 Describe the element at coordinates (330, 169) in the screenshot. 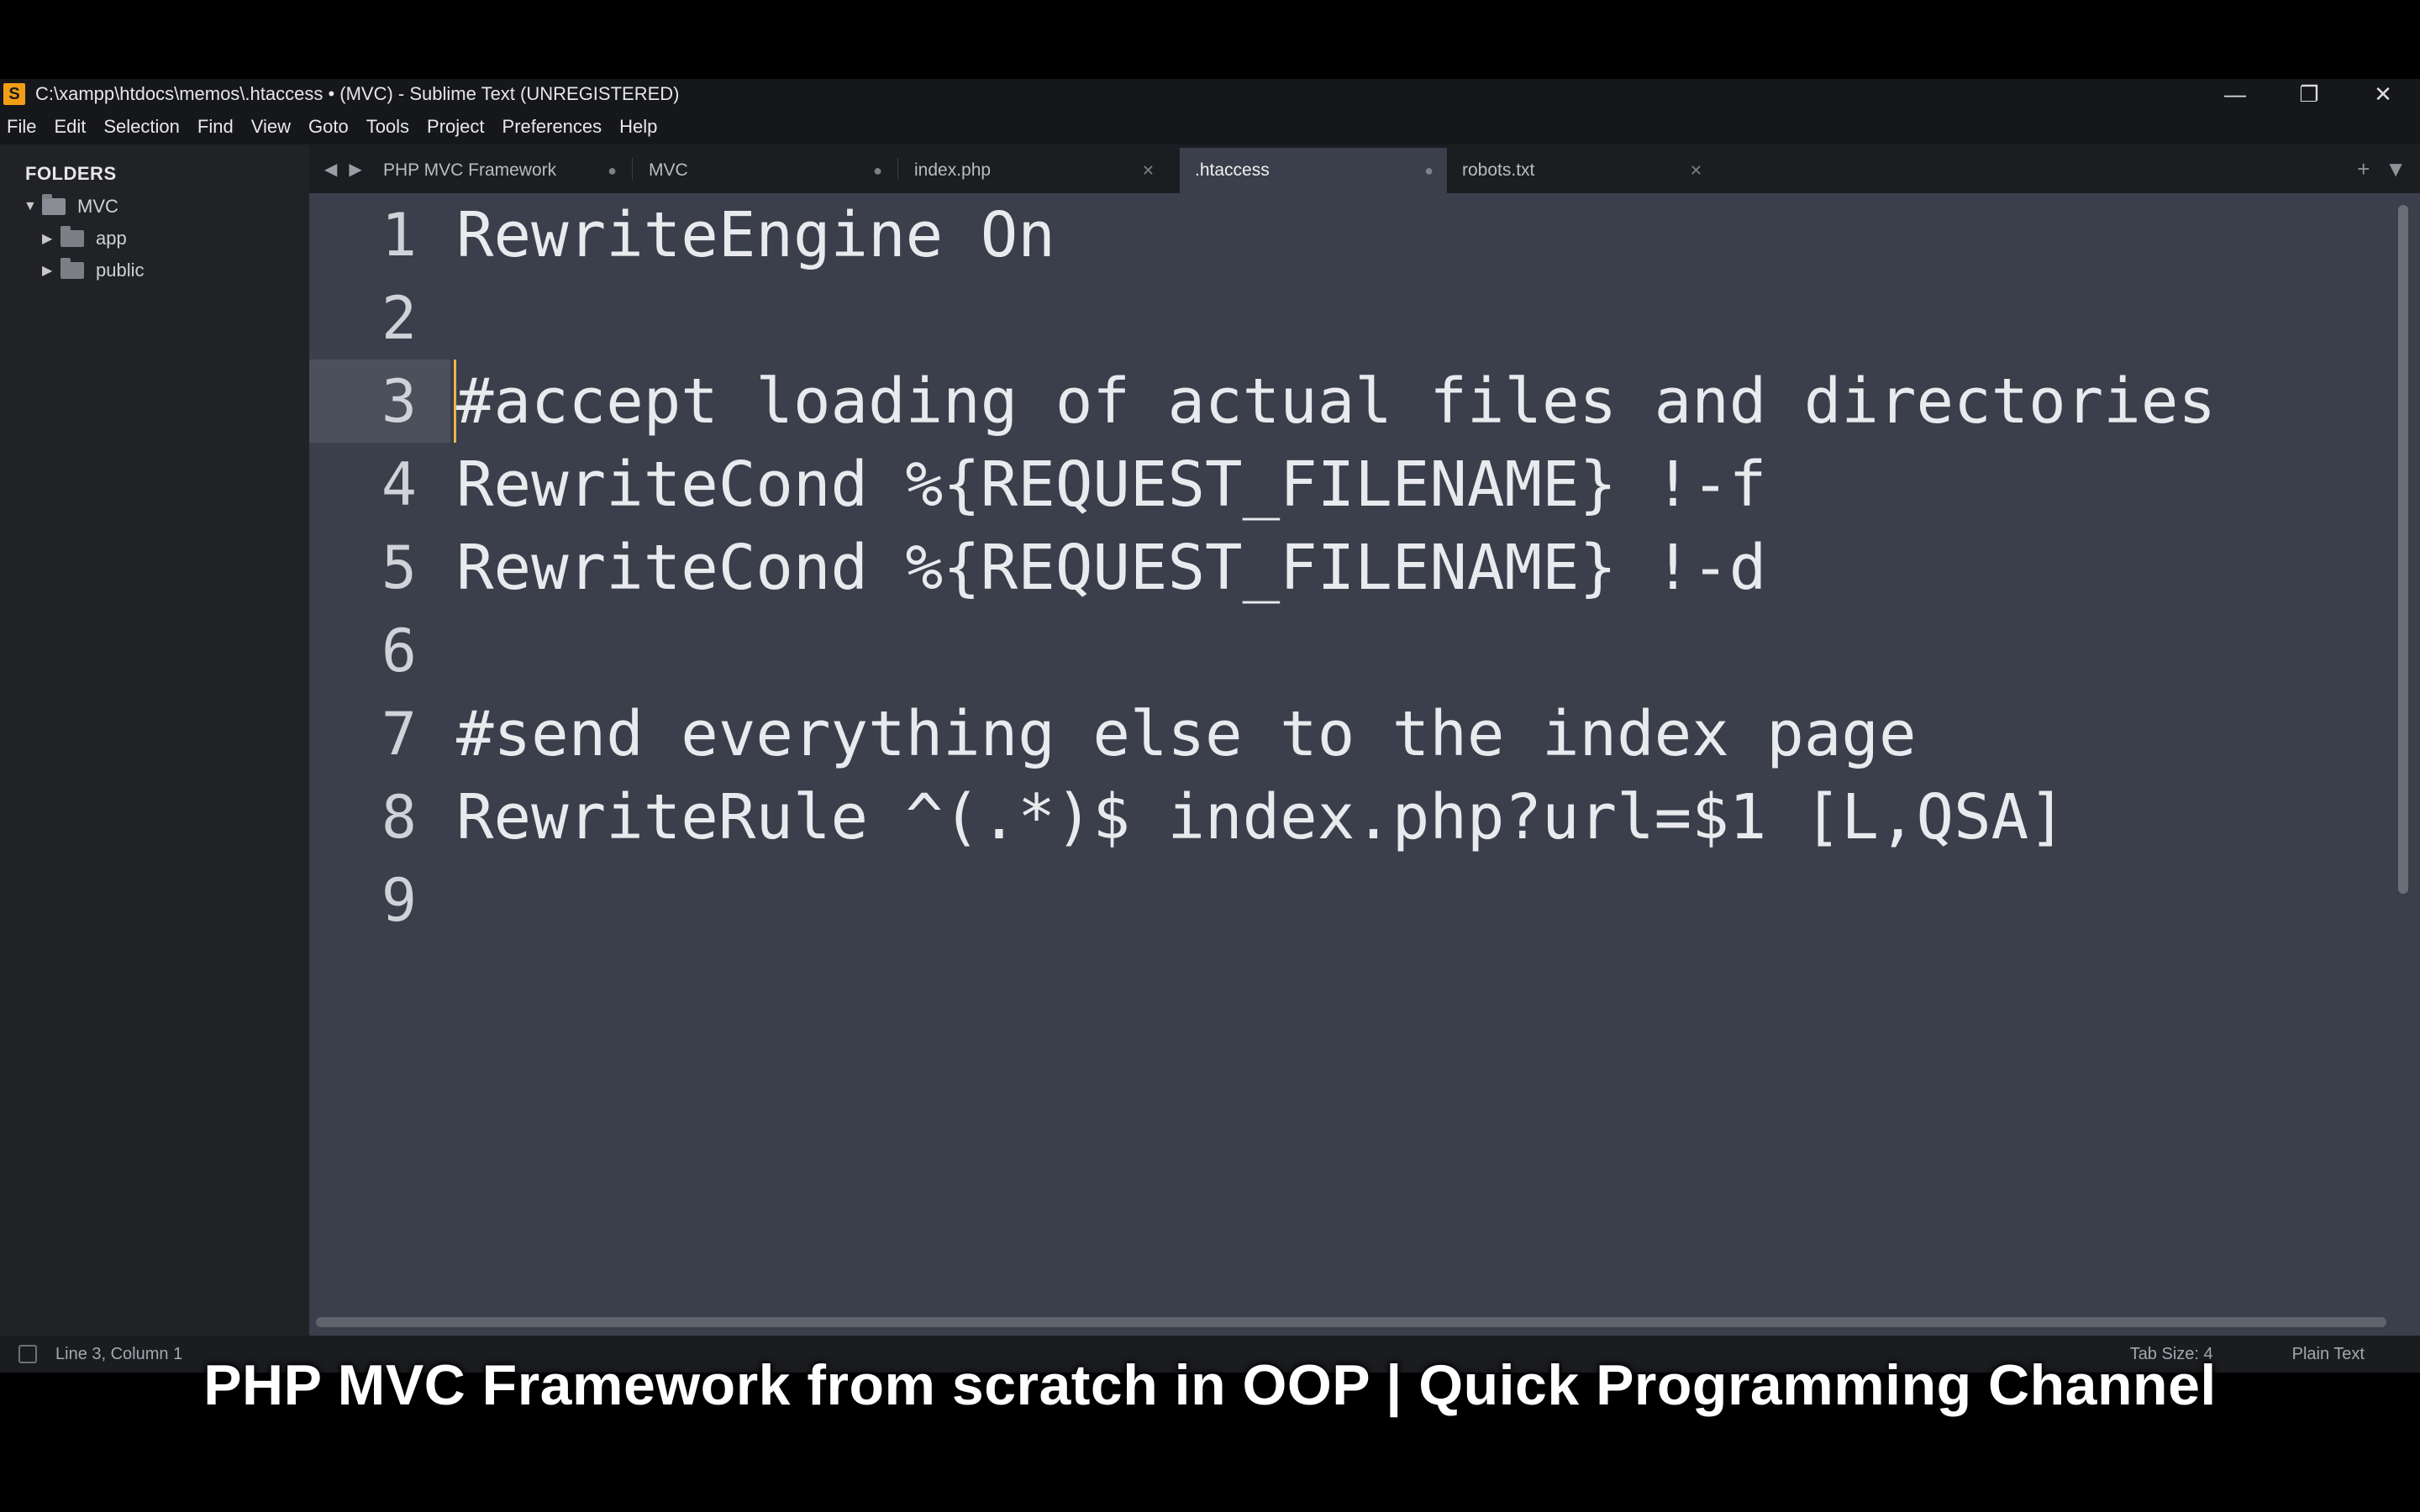

I see `tab-prev-icon: ◀` at that location.